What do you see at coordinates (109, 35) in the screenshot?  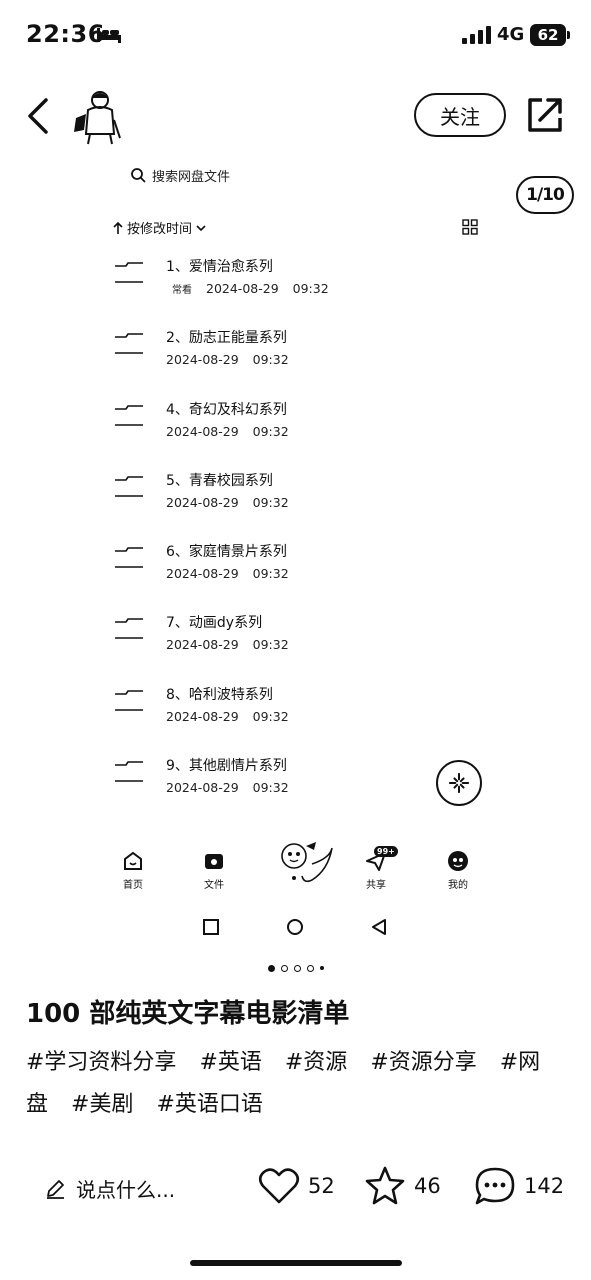 I see `sleep-mode-icon` at bounding box center [109, 35].